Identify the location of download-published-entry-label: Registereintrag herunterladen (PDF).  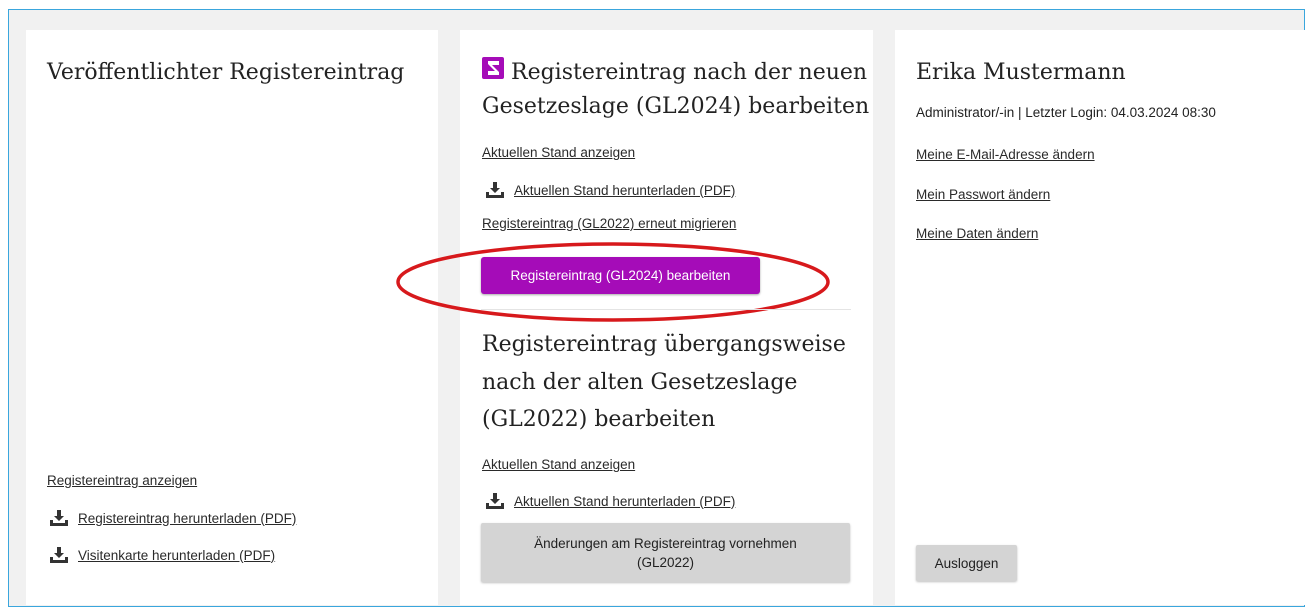
(187, 518).